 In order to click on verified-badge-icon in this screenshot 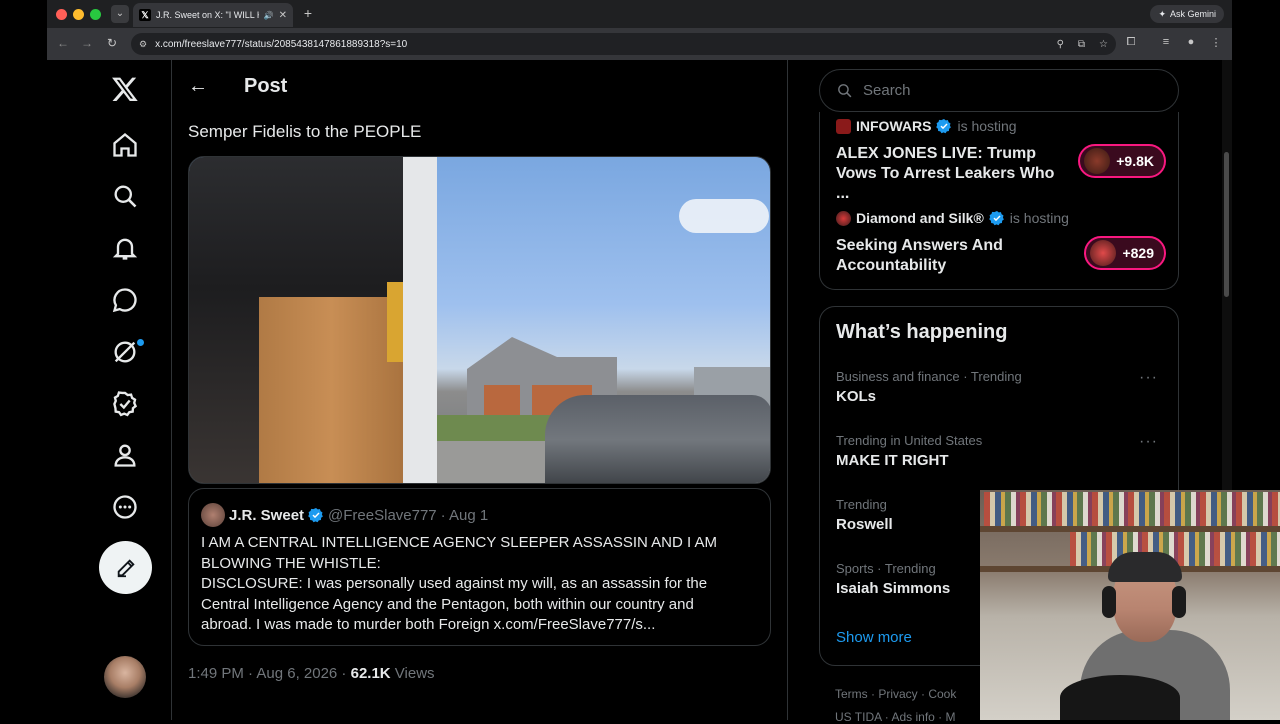, I will do `click(315, 515)`.